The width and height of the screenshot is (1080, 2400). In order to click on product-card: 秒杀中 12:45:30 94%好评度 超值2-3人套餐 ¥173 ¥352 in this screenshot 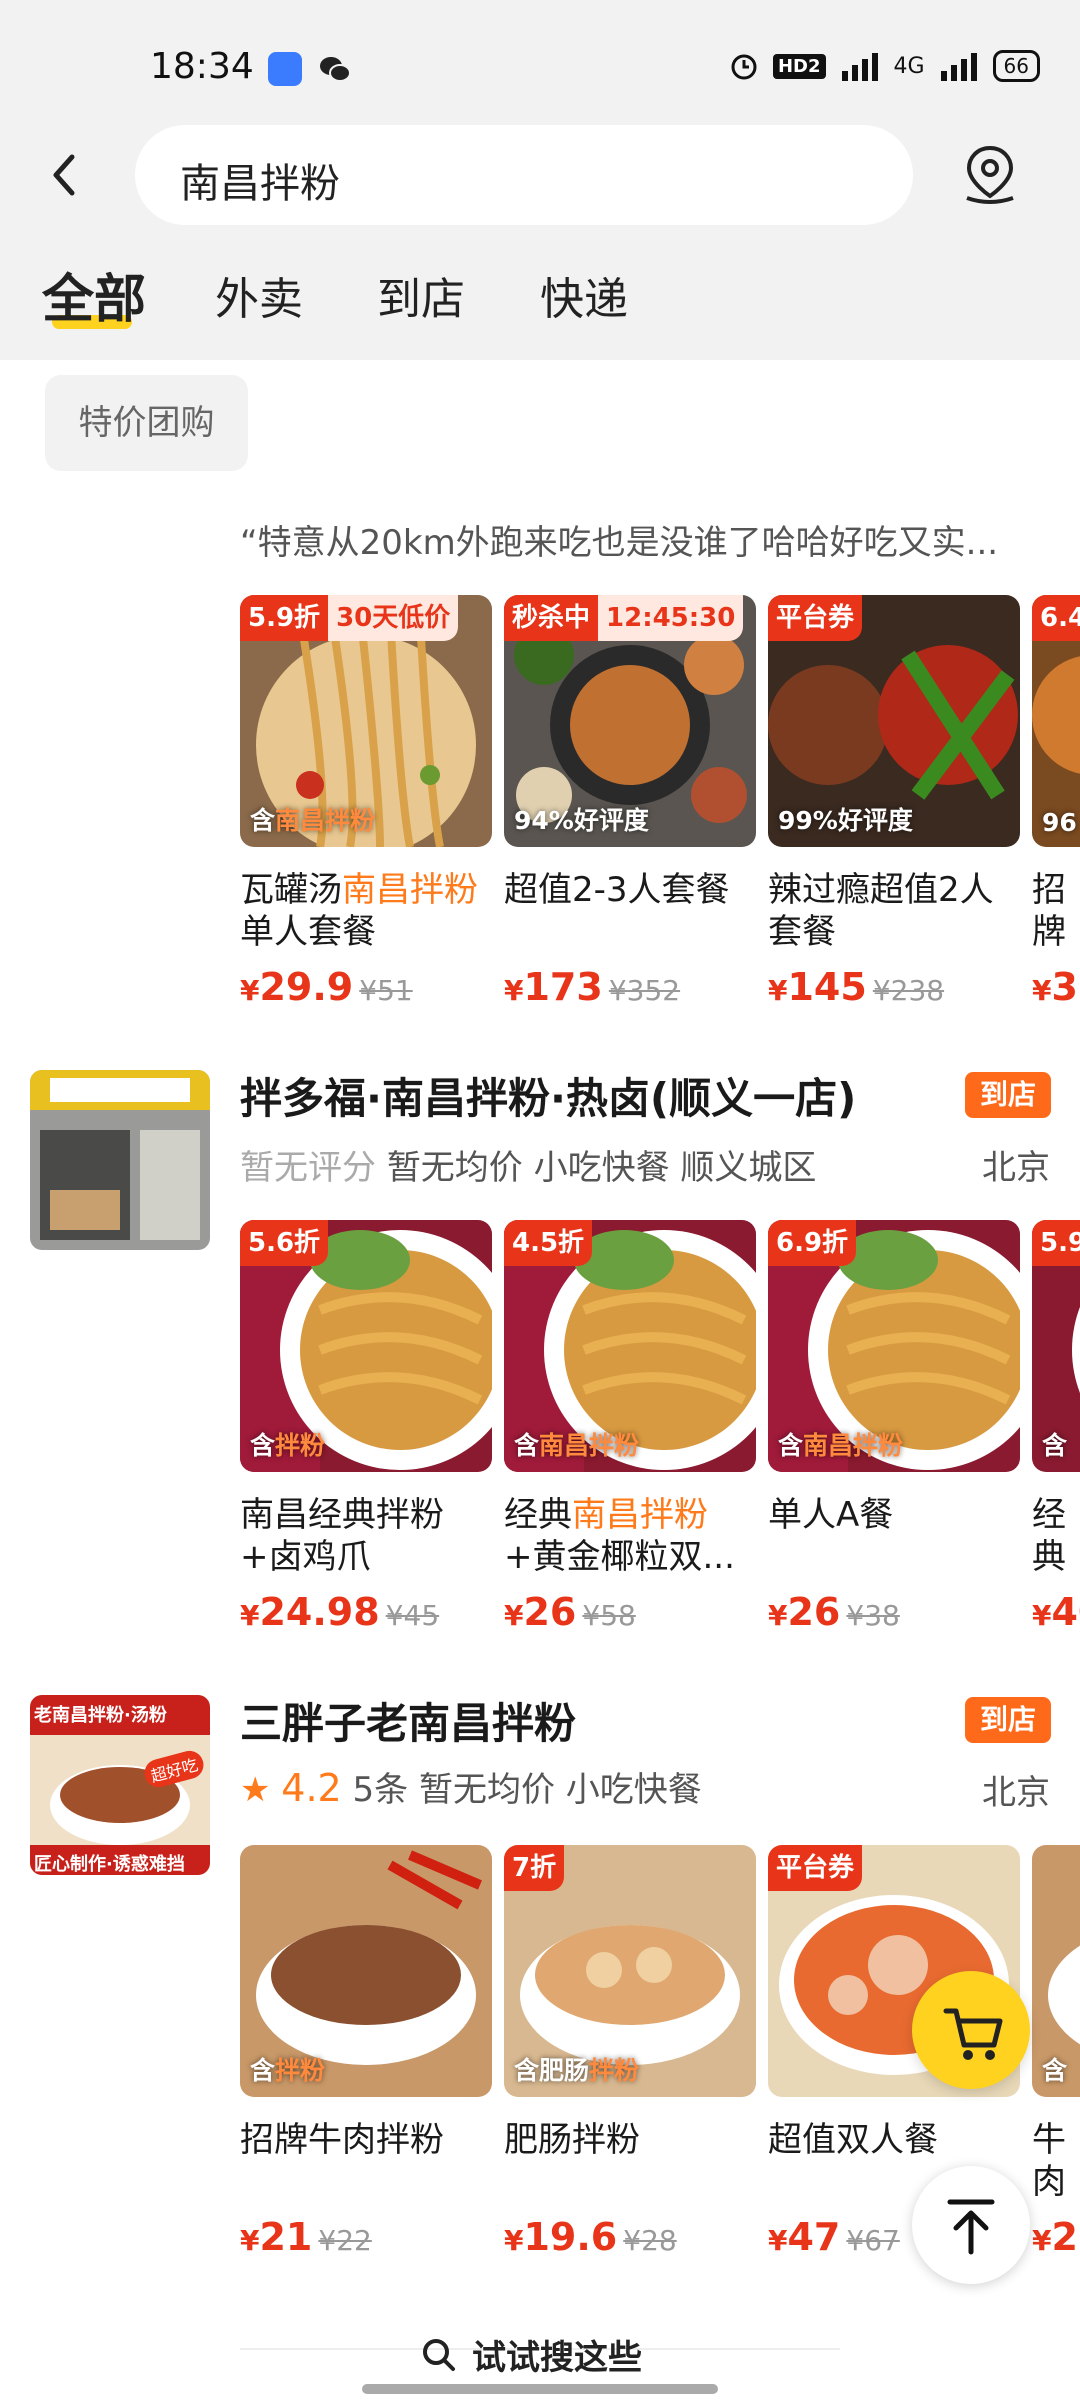, I will do `click(630, 802)`.